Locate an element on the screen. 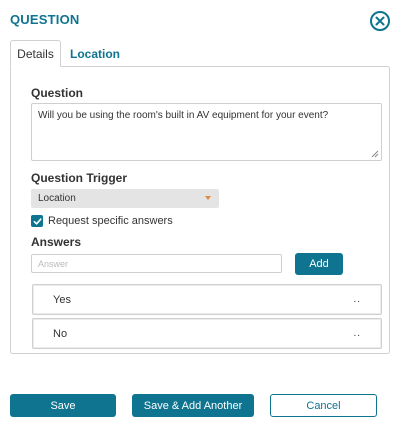 The width and height of the screenshot is (400, 422). tab-location: Location is located at coordinates (95, 53).